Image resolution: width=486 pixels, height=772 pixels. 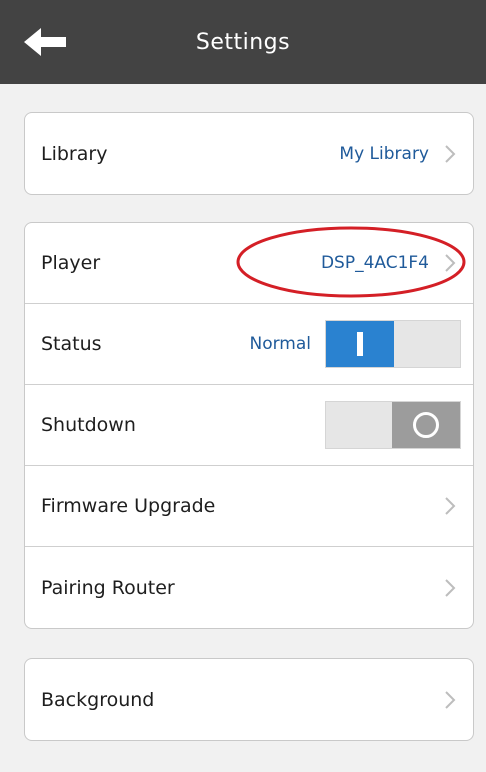 What do you see at coordinates (249, 587) in the screenshot?
I see `pairing-router-row: Pairing Router` at bounding box center [249, 587].